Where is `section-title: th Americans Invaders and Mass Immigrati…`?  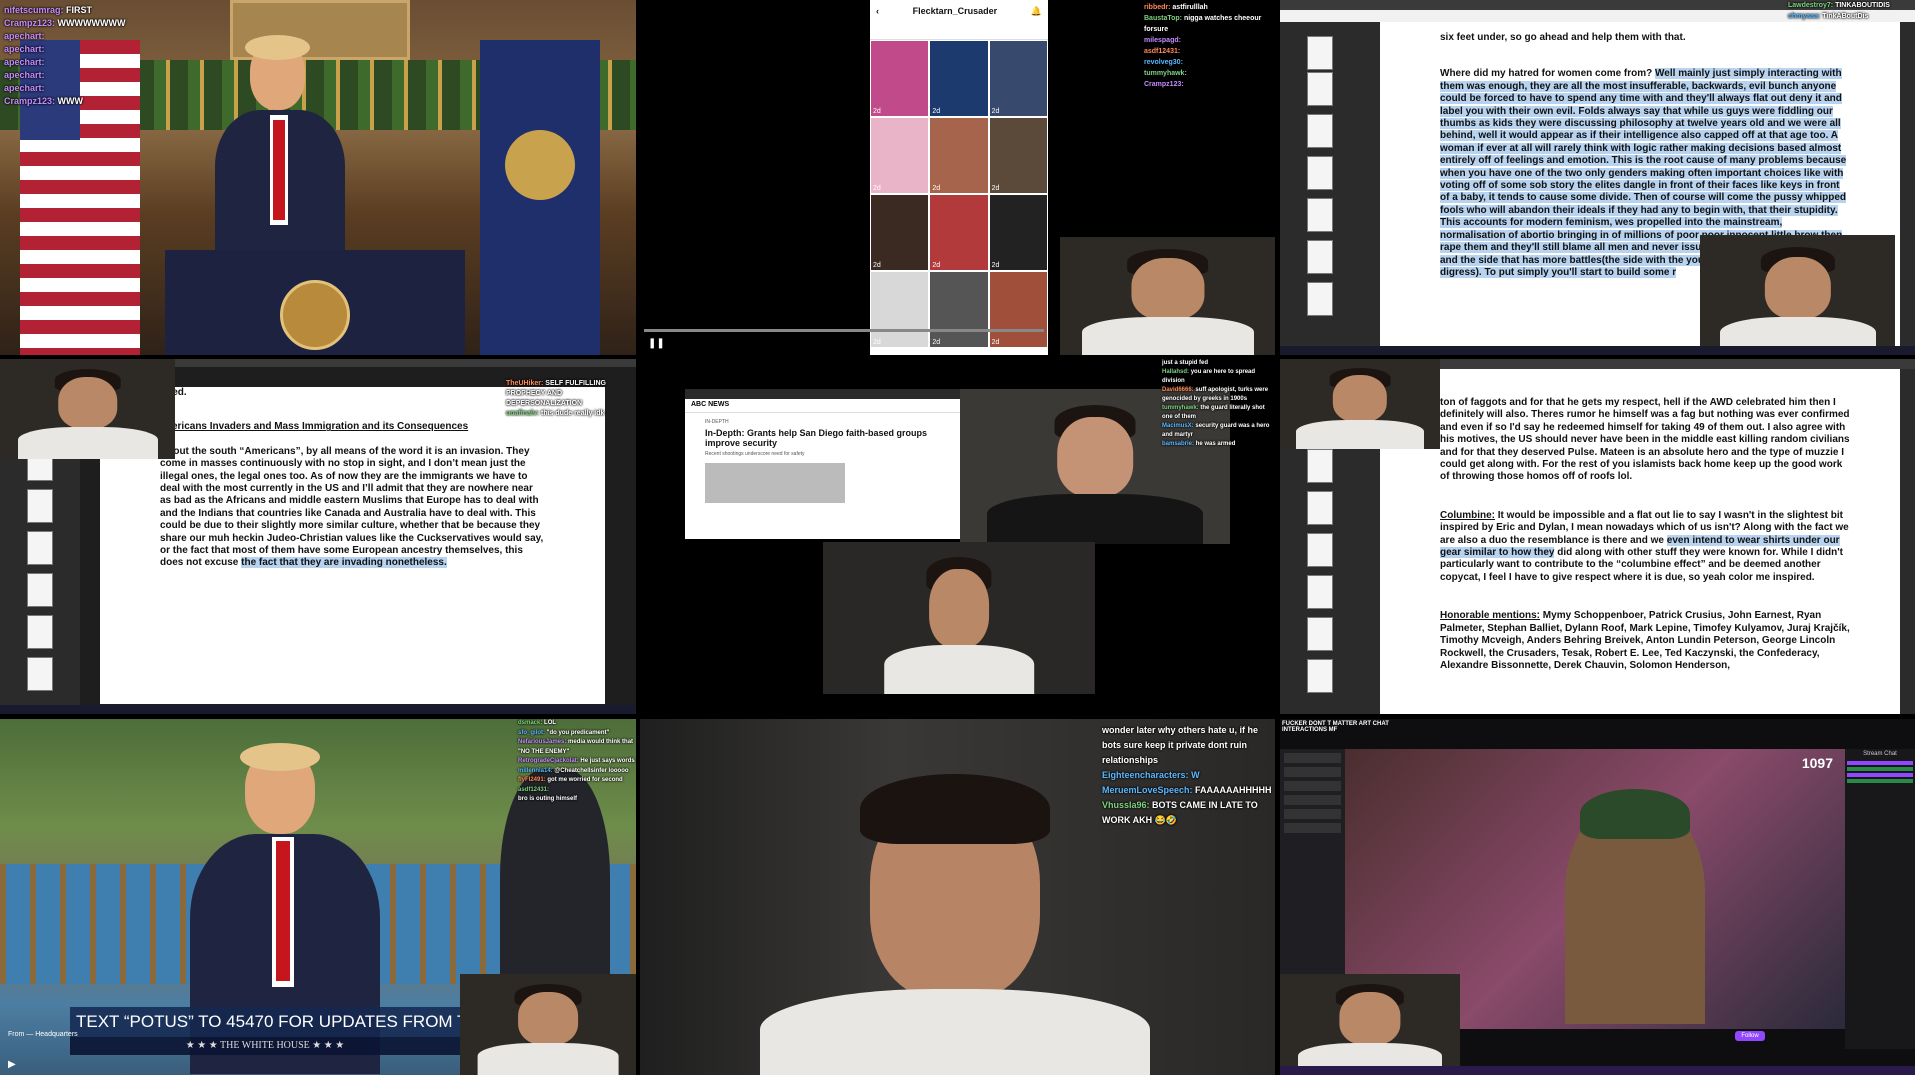
section-title: th Americans Invaders and Mass Immigrati… is located at coordinates (306, 427).